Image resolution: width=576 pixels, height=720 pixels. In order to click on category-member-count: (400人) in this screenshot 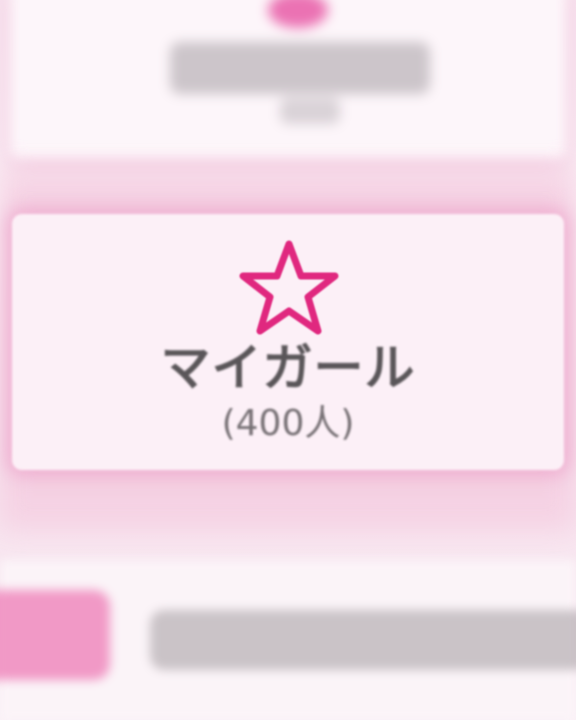, I will do `click(288, 423)`.